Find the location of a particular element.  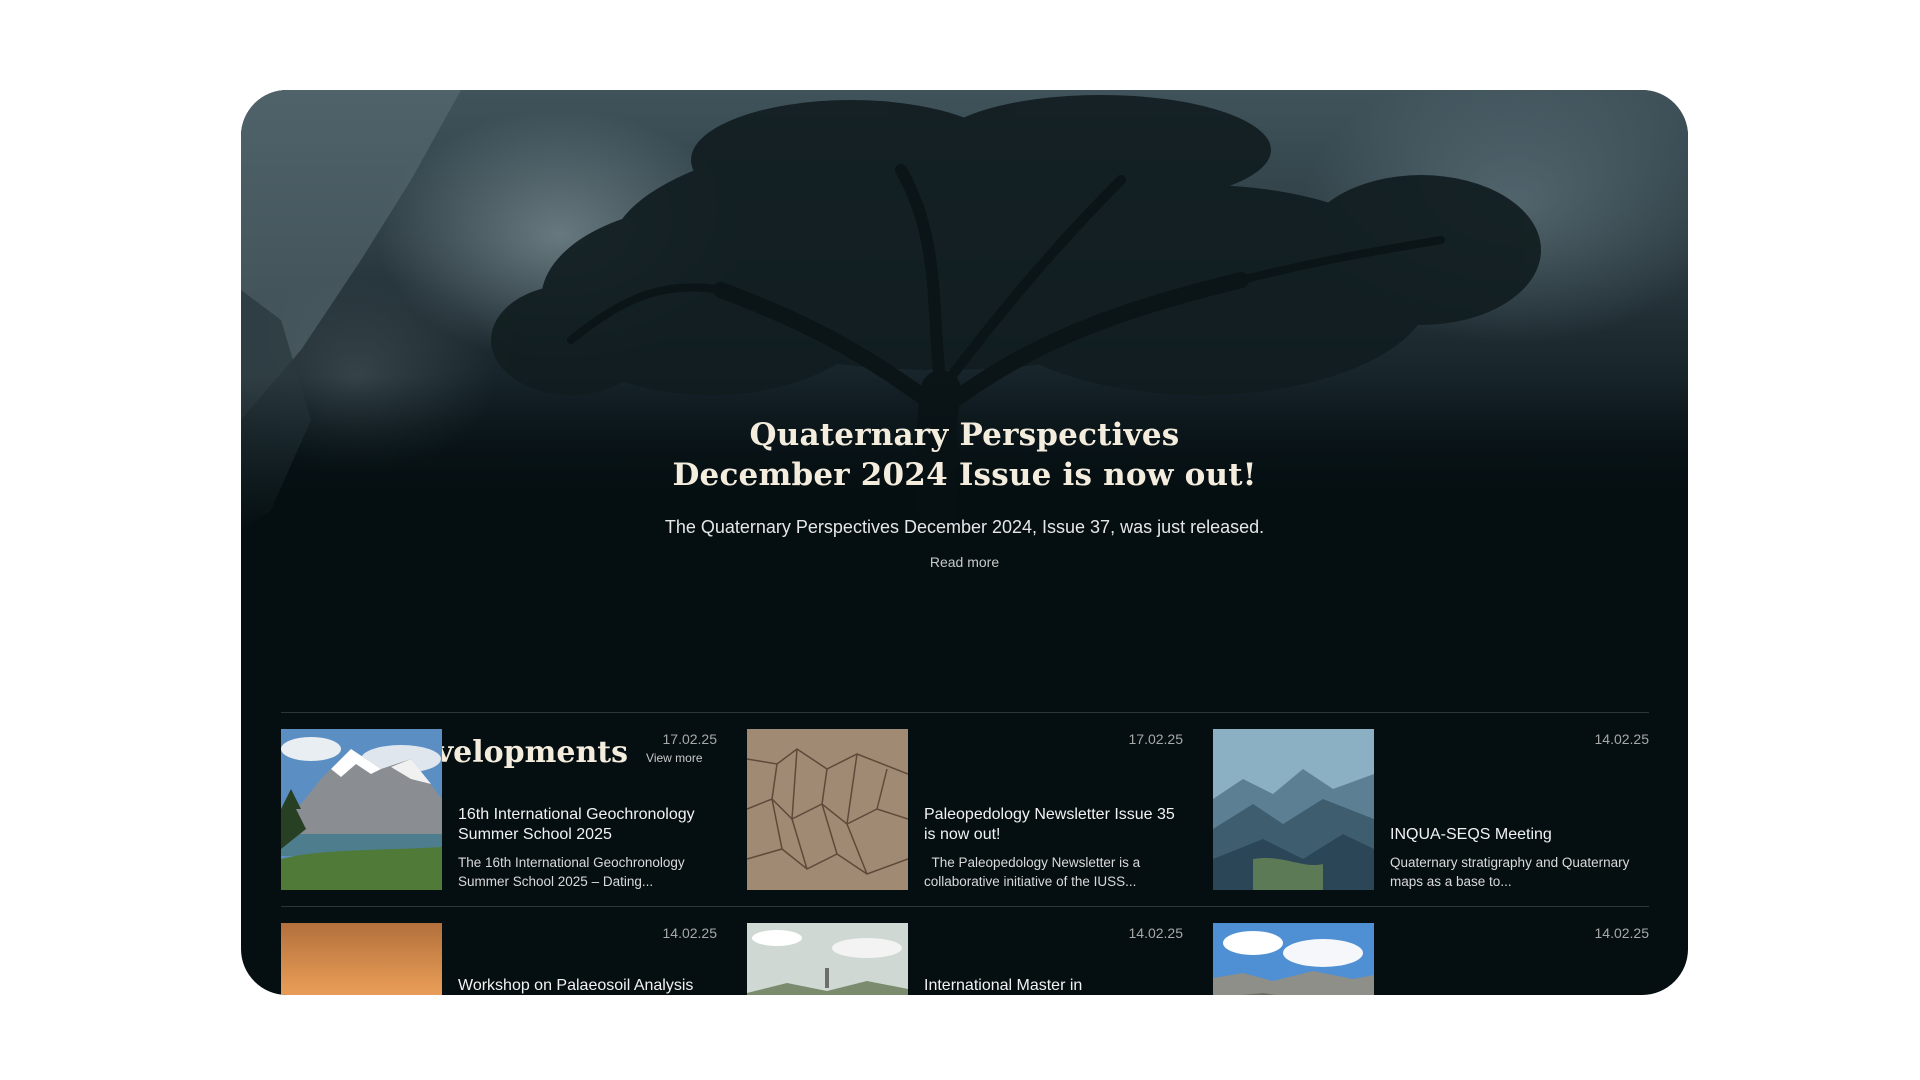

read-more-link: Read more is located at coordinates (964, 562).